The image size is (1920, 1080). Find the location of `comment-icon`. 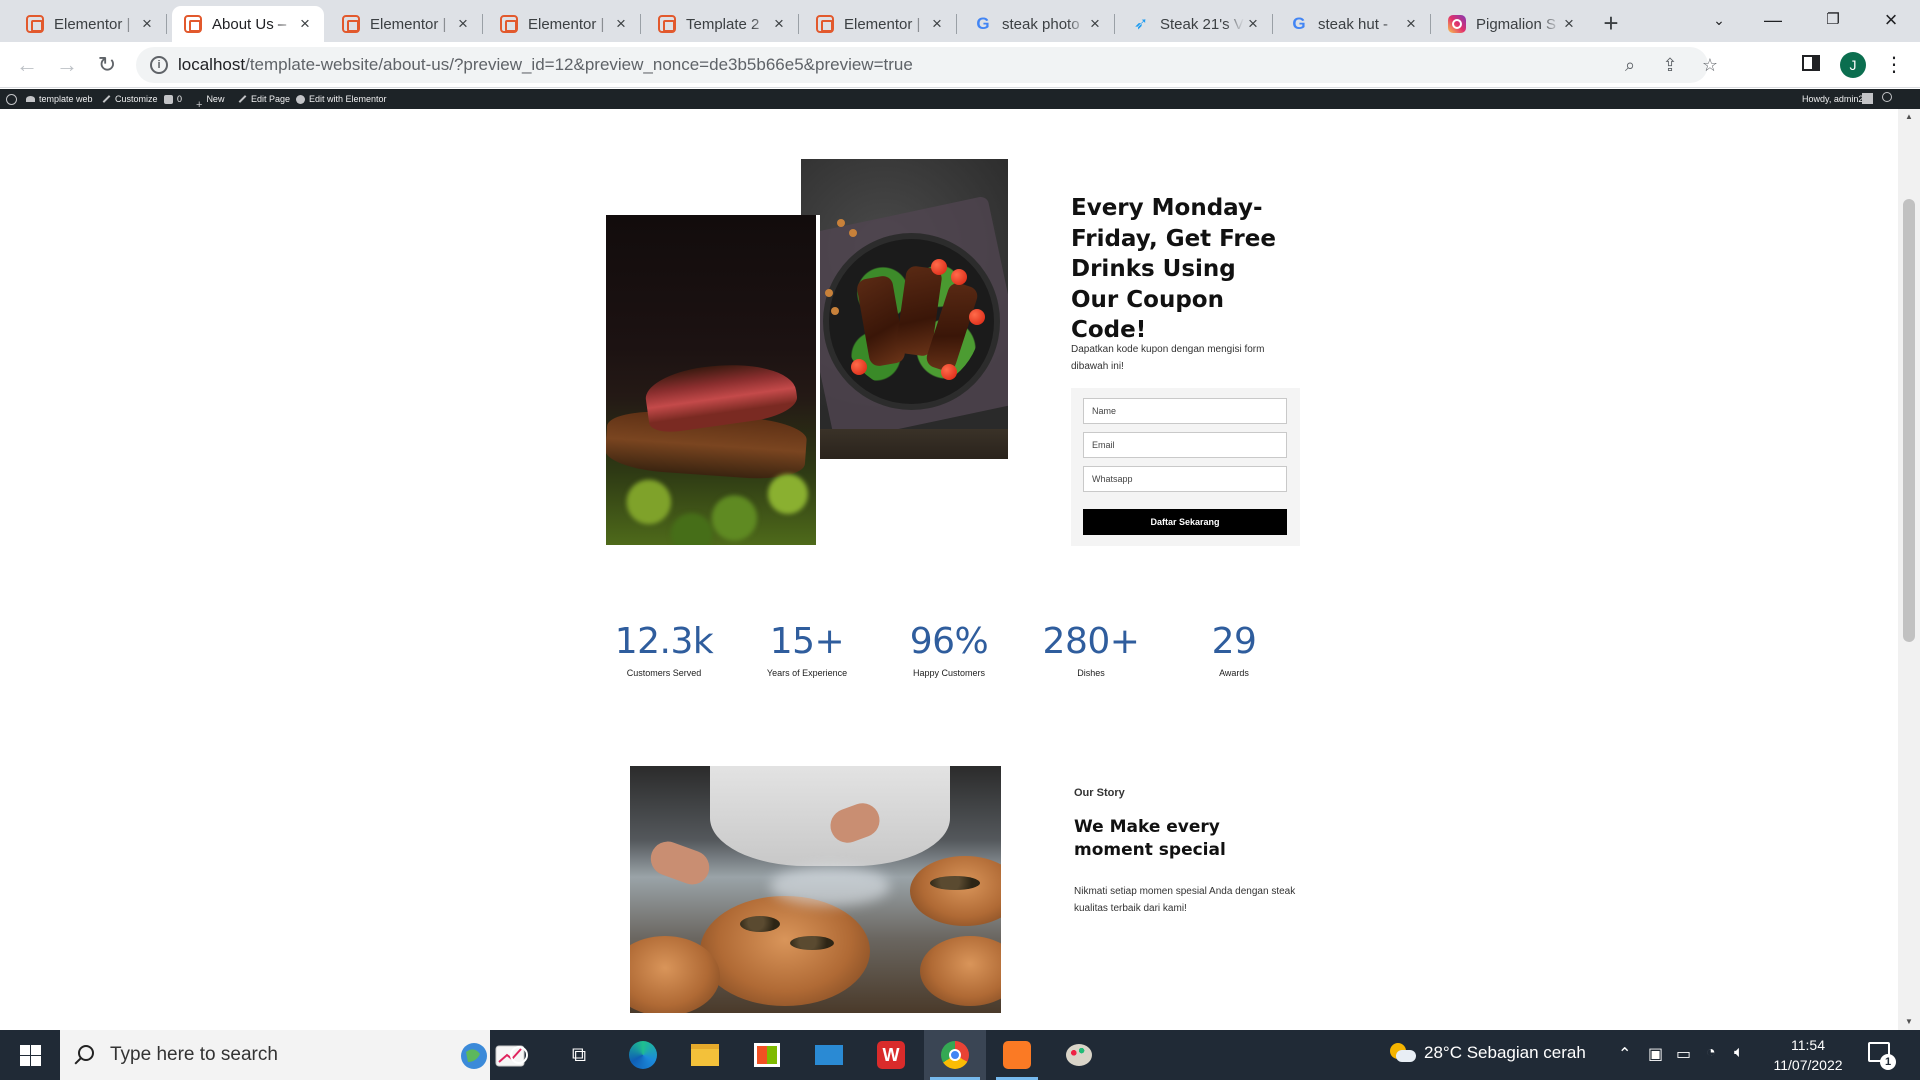

comment-icon is located at coordinates (168, 99).